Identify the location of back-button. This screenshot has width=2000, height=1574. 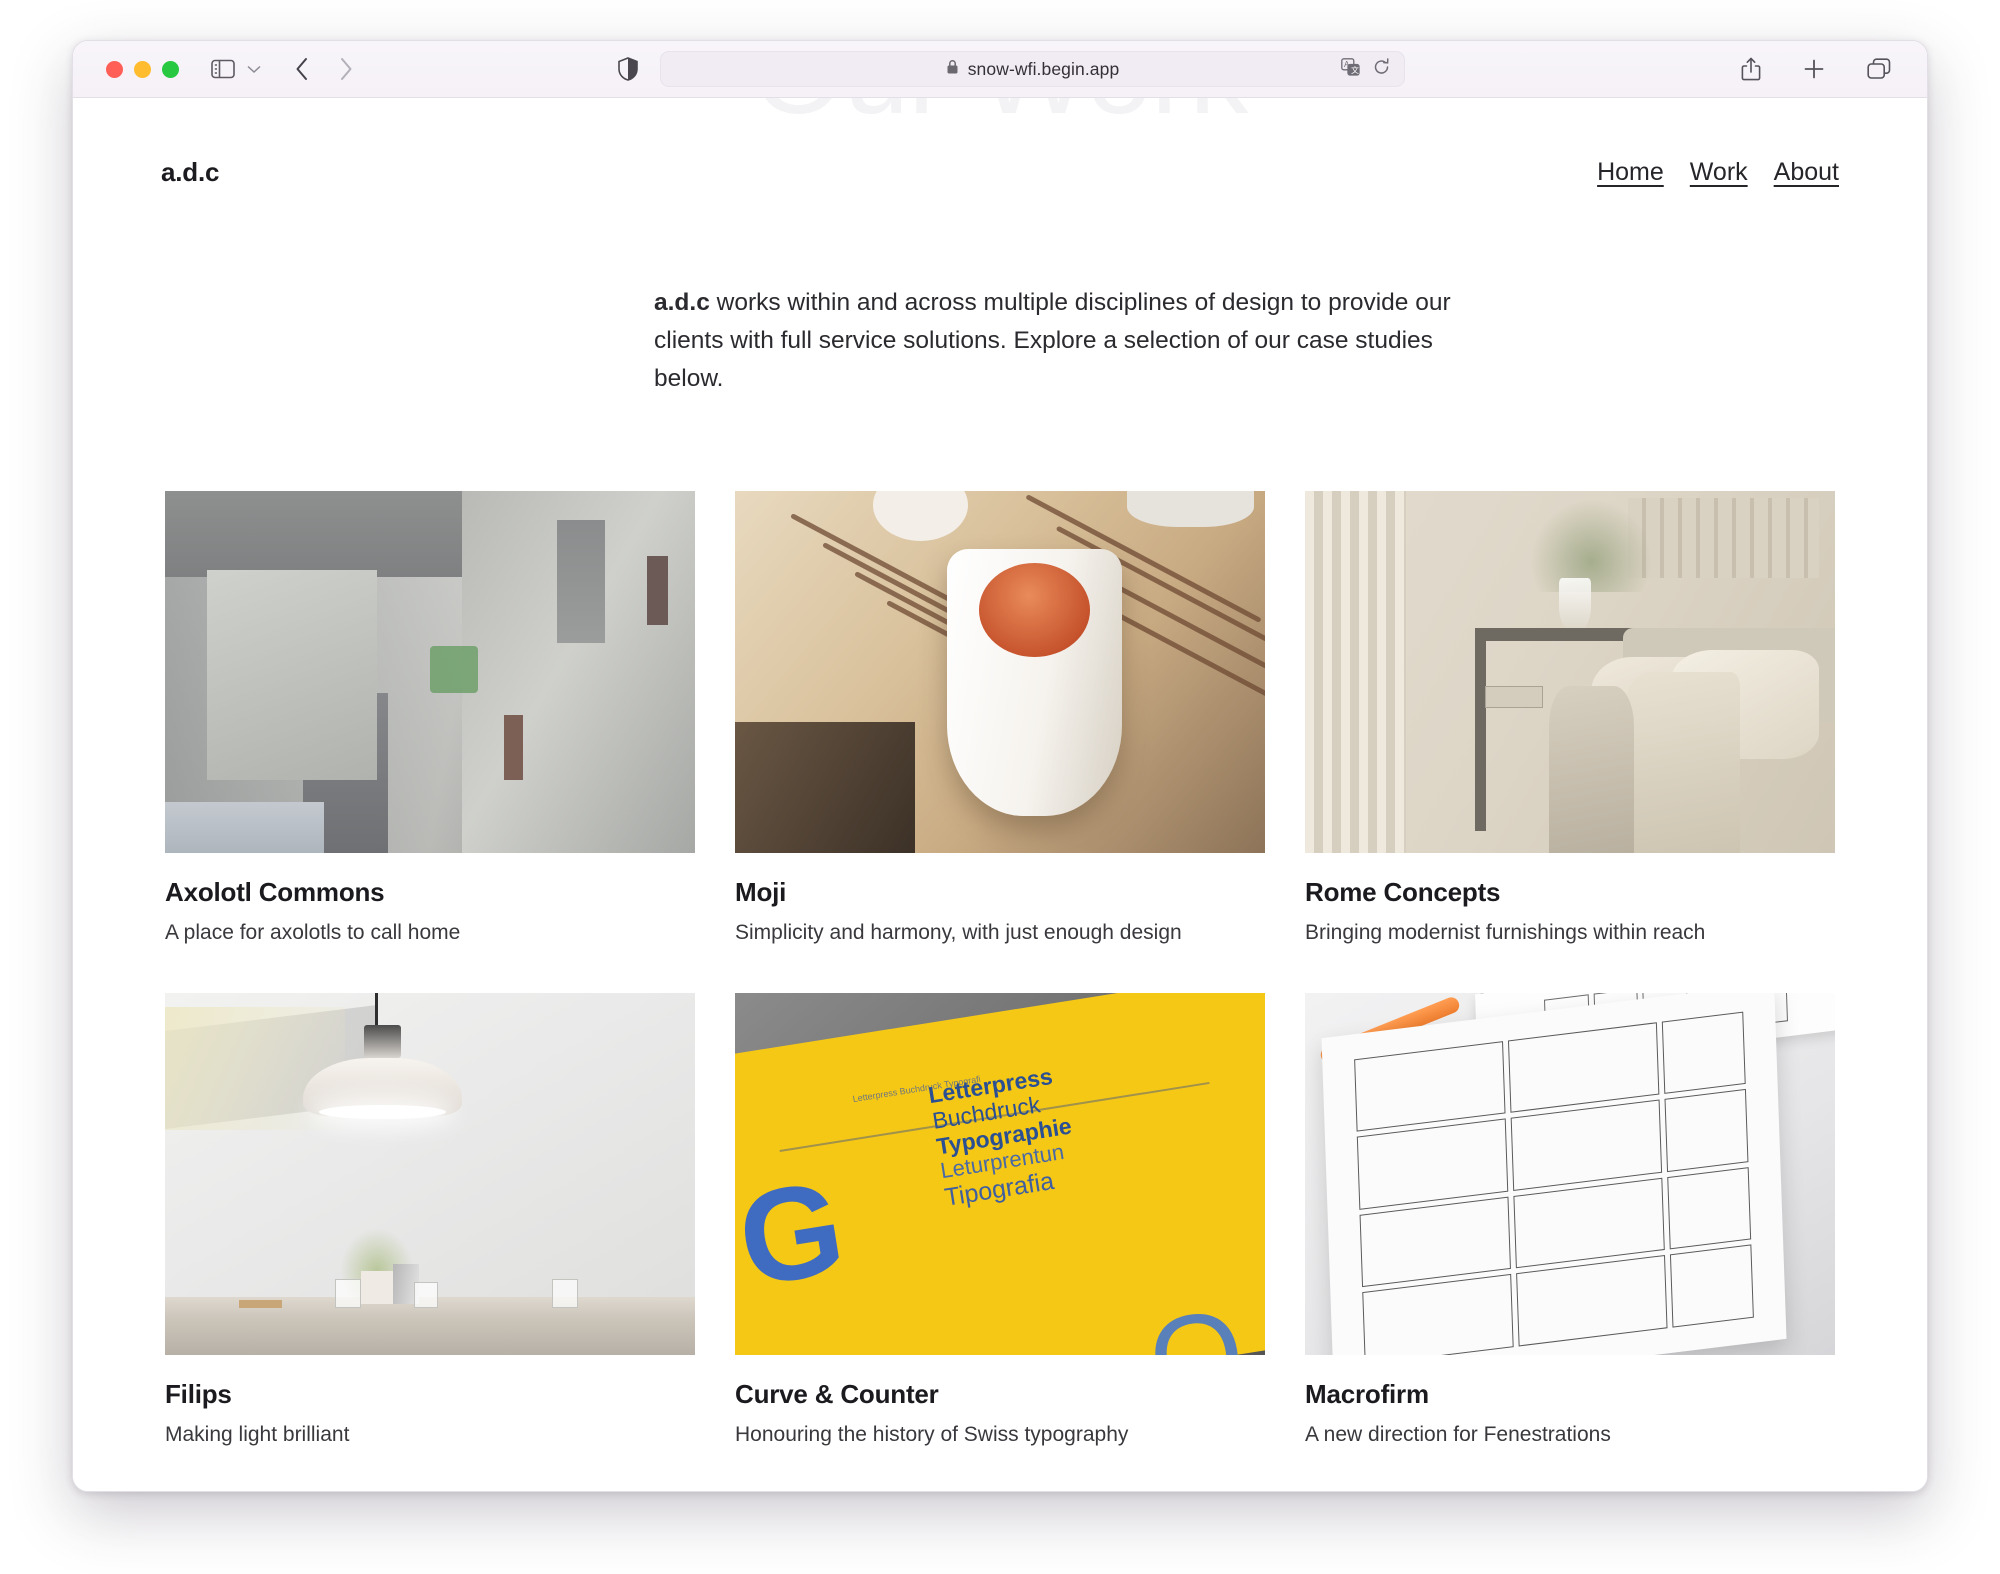
(302, 69).